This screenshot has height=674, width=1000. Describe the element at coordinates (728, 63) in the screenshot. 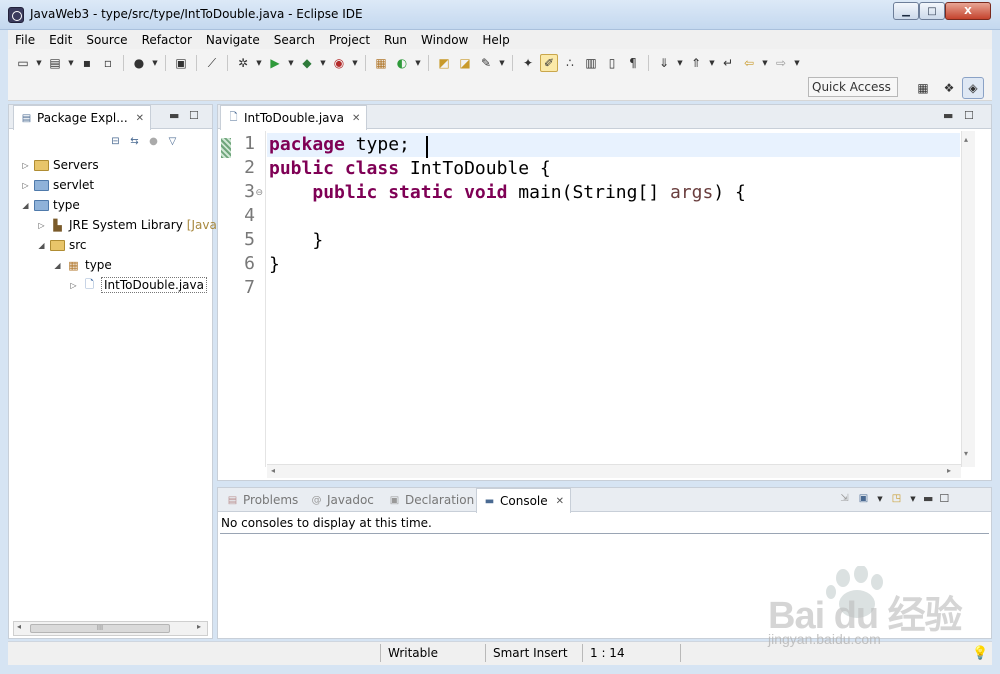

I see `last-edit-location-icon: ↵` at that location.